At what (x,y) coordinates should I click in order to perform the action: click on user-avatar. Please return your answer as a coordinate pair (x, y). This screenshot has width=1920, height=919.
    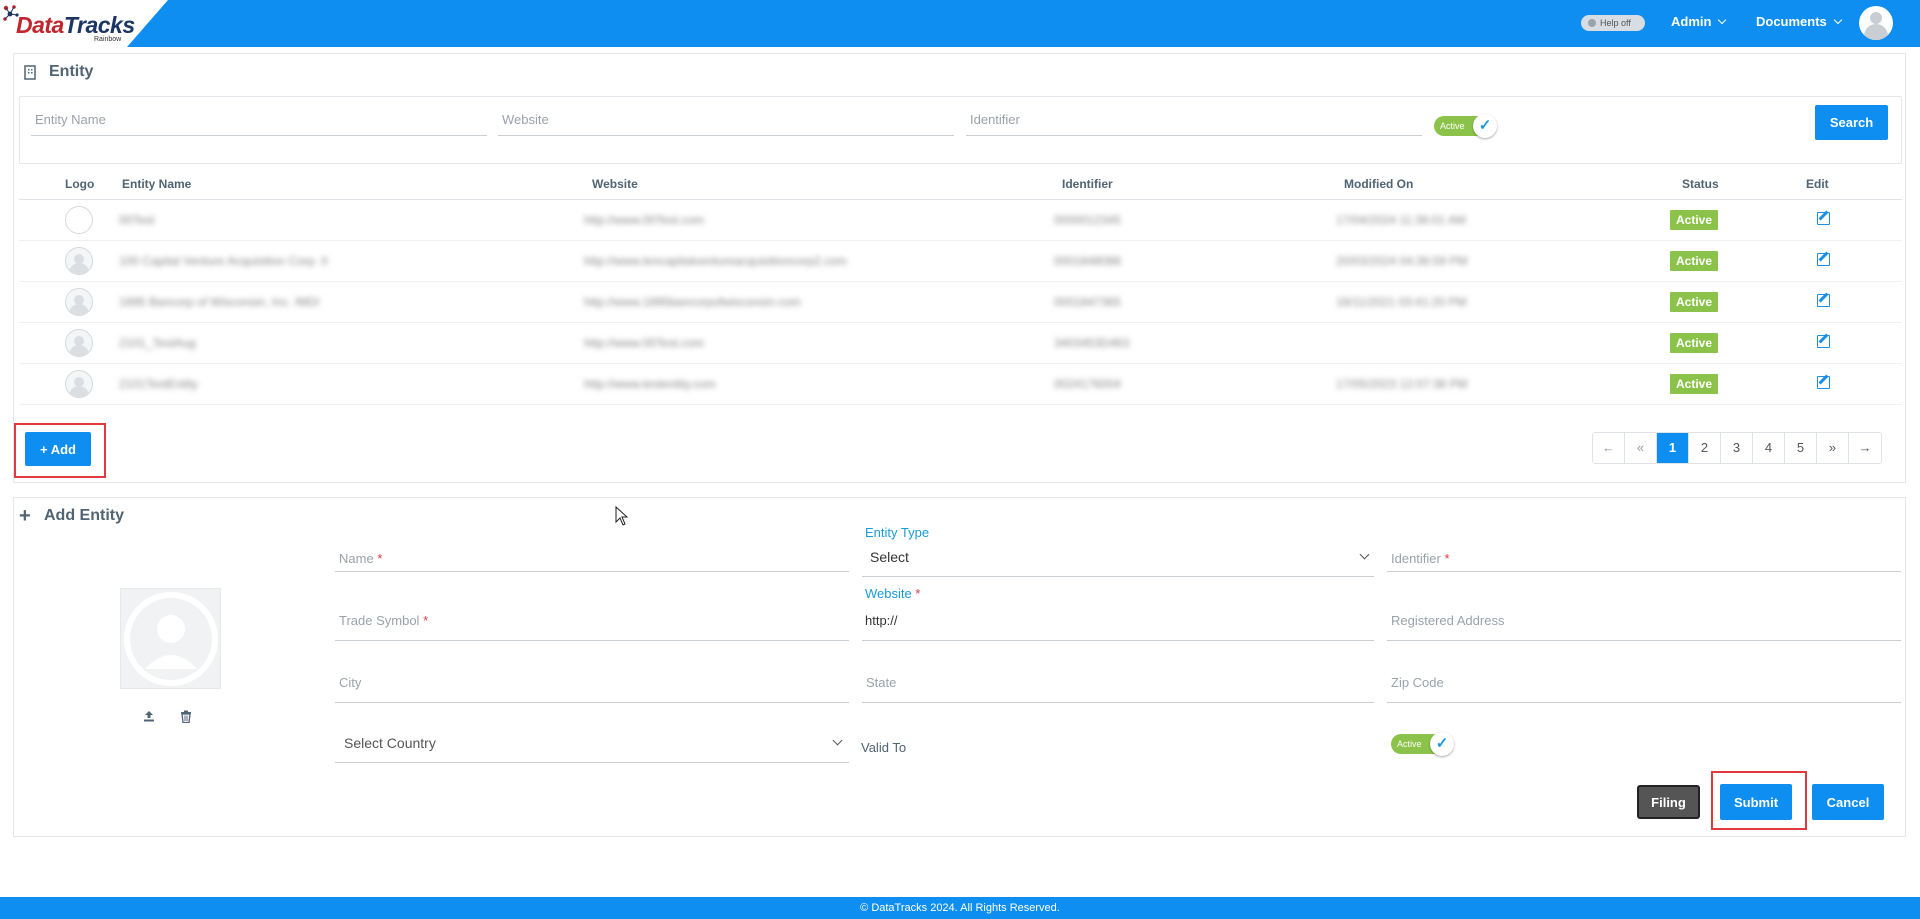
    Looking at the image, I should click on (1876, 23).